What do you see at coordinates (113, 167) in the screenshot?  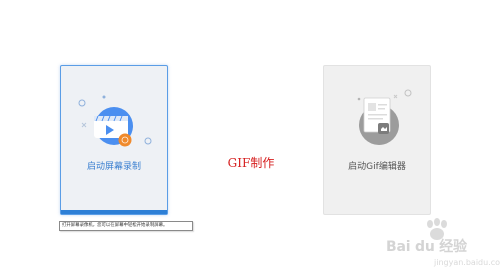 I see `start-screen-recording-label: 启动屏幕录制` at bounding box center [113, 167].